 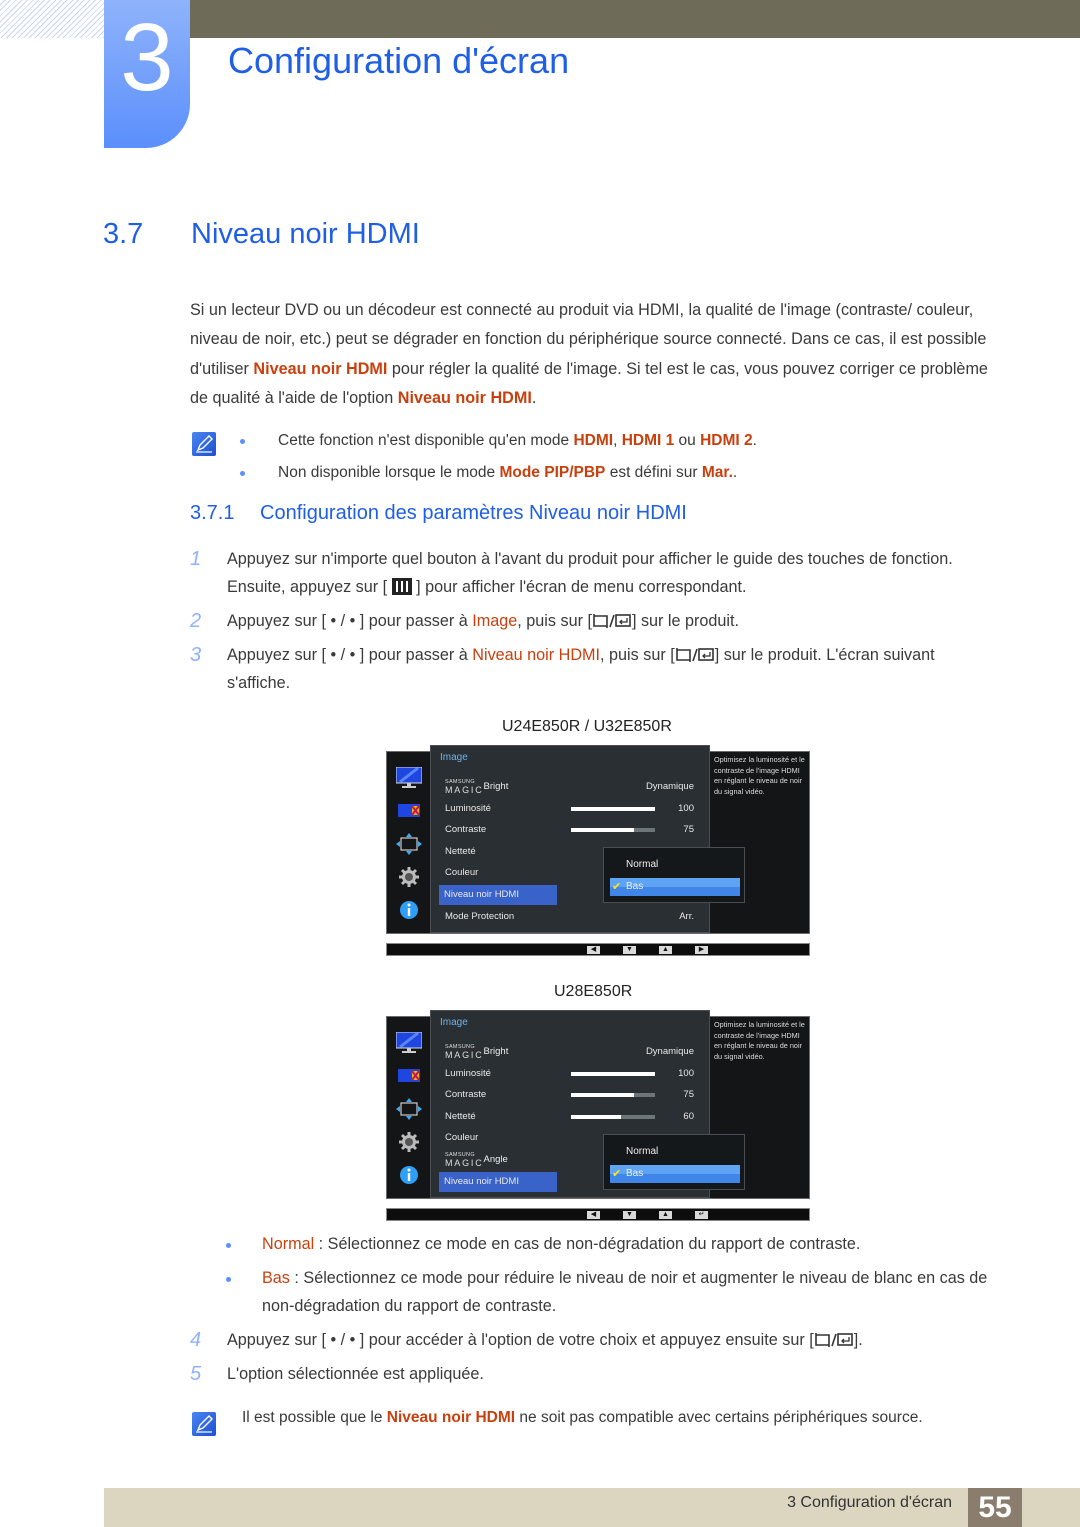 I want to click on step-highlight: Image, so click(x=495, y=621).